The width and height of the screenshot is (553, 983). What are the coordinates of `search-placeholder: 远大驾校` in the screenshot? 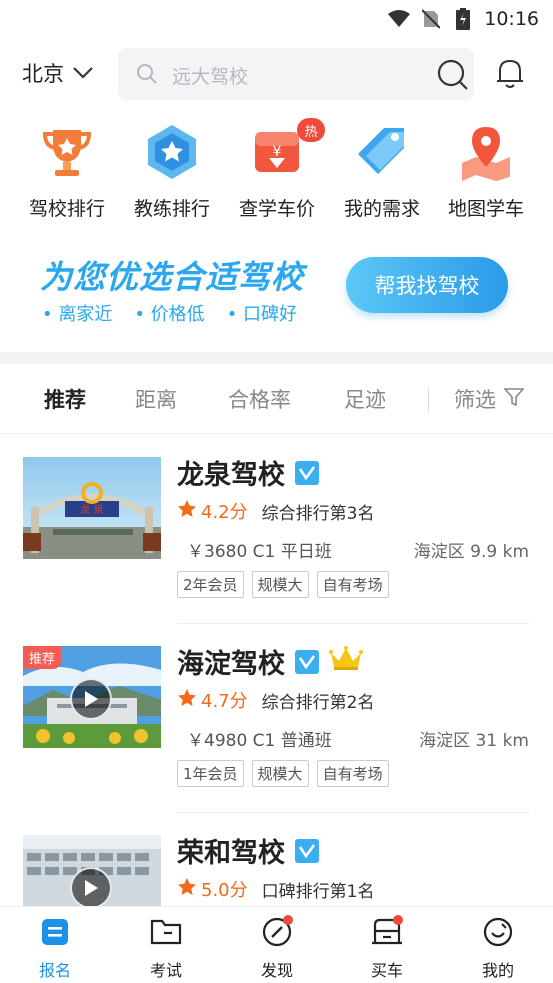 It's located at (210, 77).